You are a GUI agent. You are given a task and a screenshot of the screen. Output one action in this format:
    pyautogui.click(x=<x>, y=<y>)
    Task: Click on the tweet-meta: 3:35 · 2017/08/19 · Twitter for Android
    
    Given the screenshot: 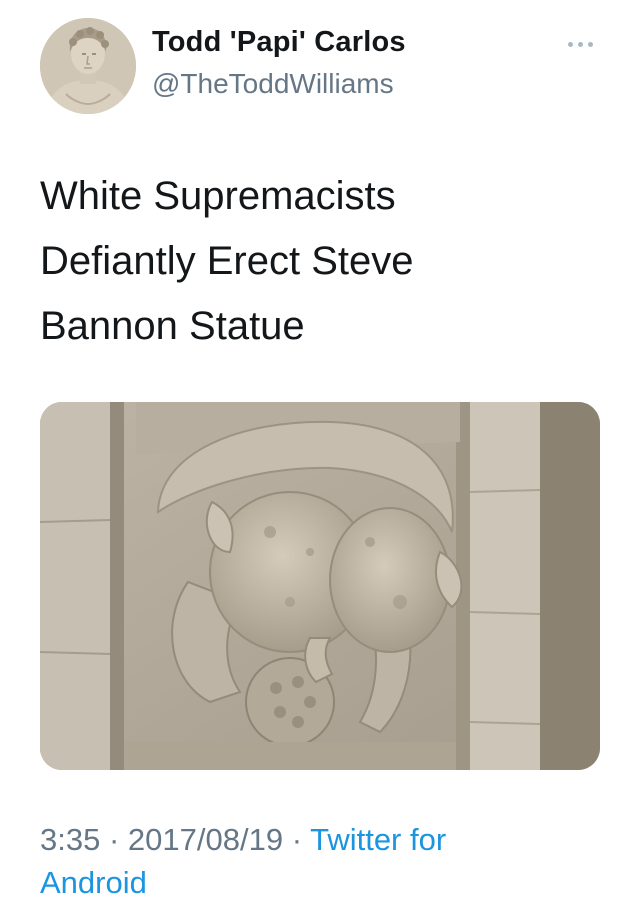 What is the action you would take?
    pyautogui.click(x=320, y=861)
    